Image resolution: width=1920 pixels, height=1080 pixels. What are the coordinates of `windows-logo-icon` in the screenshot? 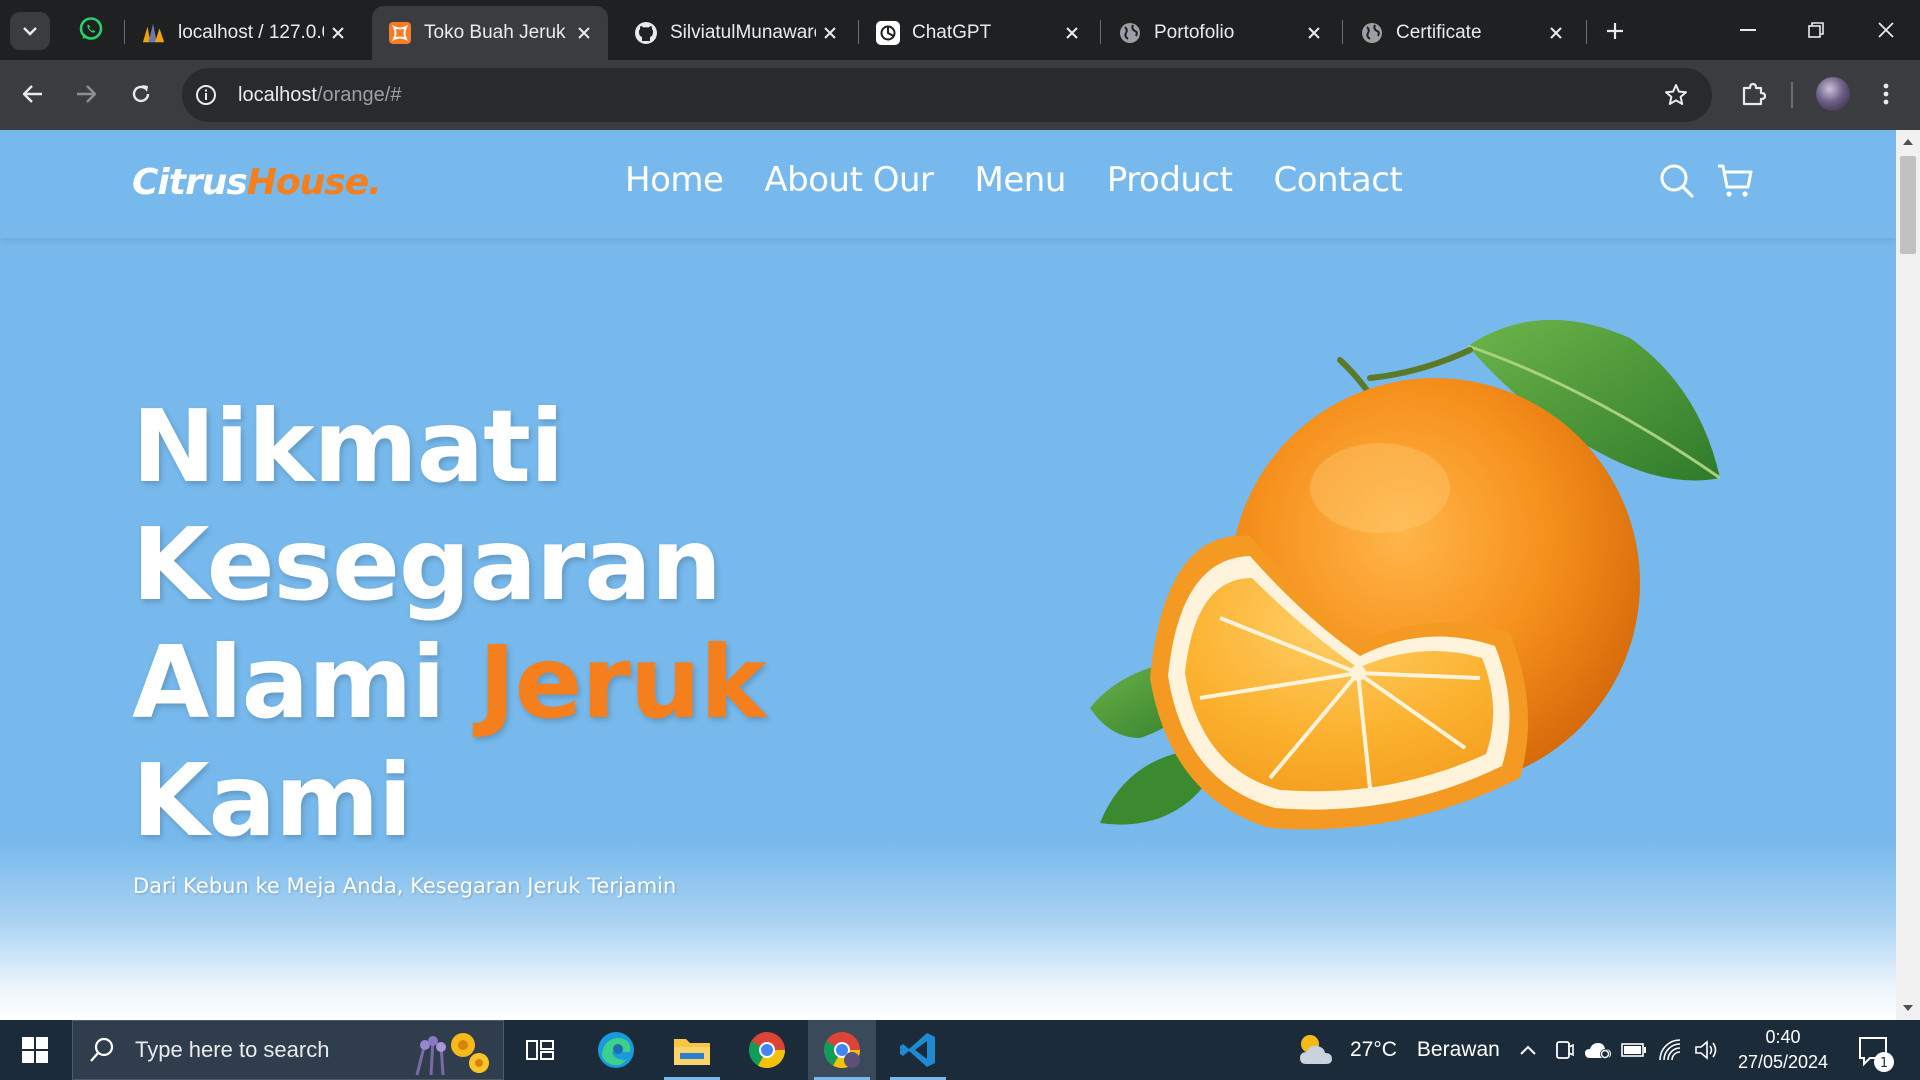 It's located at (35, 1050).